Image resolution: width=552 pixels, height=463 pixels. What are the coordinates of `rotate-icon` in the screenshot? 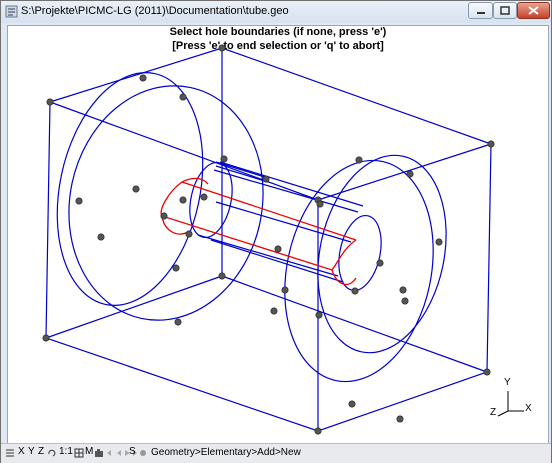 It's located at (52, 453).